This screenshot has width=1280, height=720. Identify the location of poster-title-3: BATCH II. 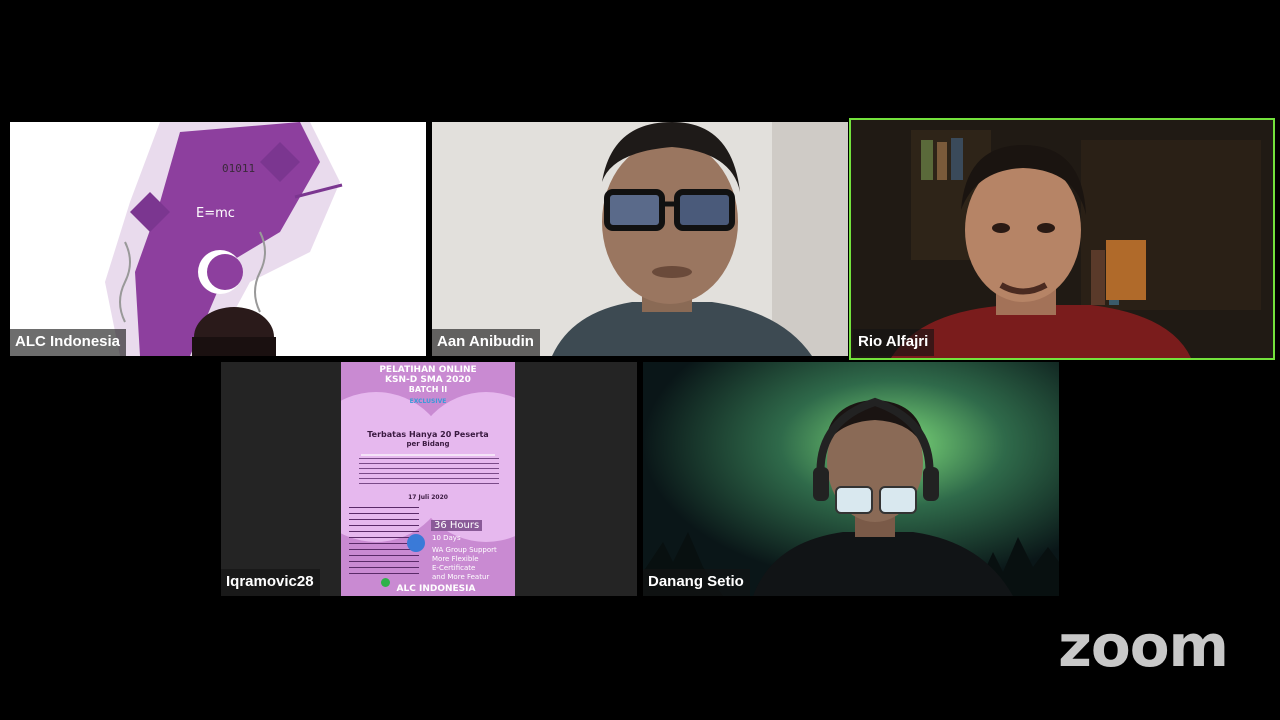
(428, 389).